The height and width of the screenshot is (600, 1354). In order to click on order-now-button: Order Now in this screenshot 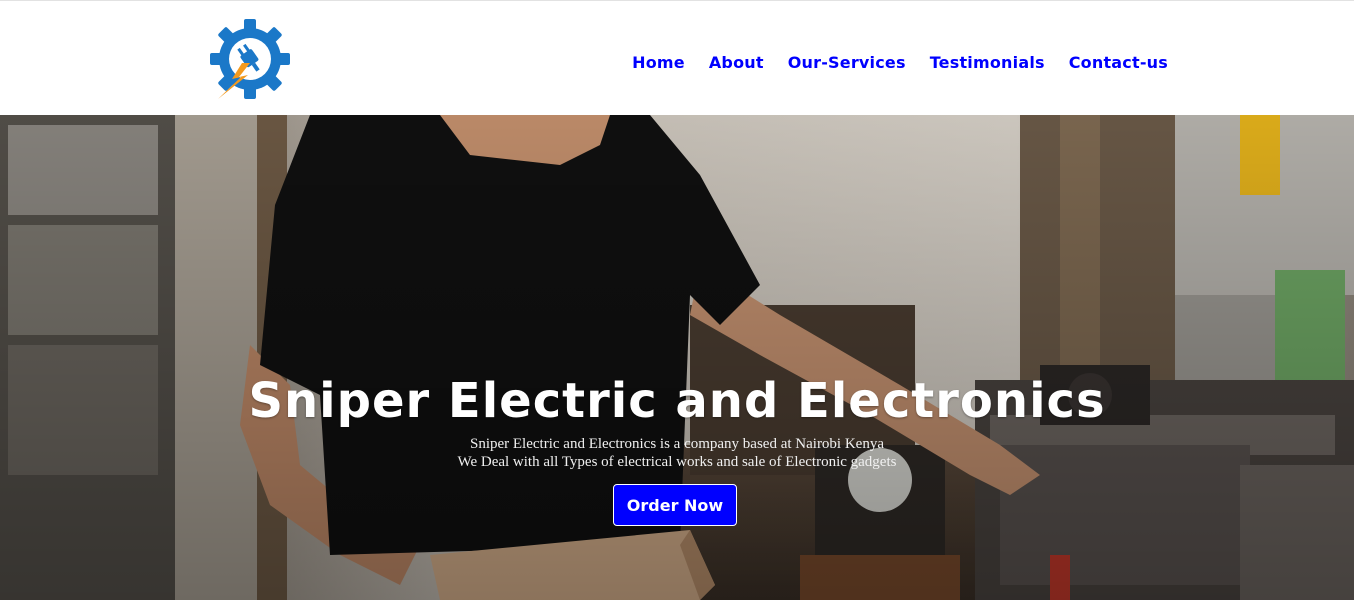, I will do `click(675, 505)`.